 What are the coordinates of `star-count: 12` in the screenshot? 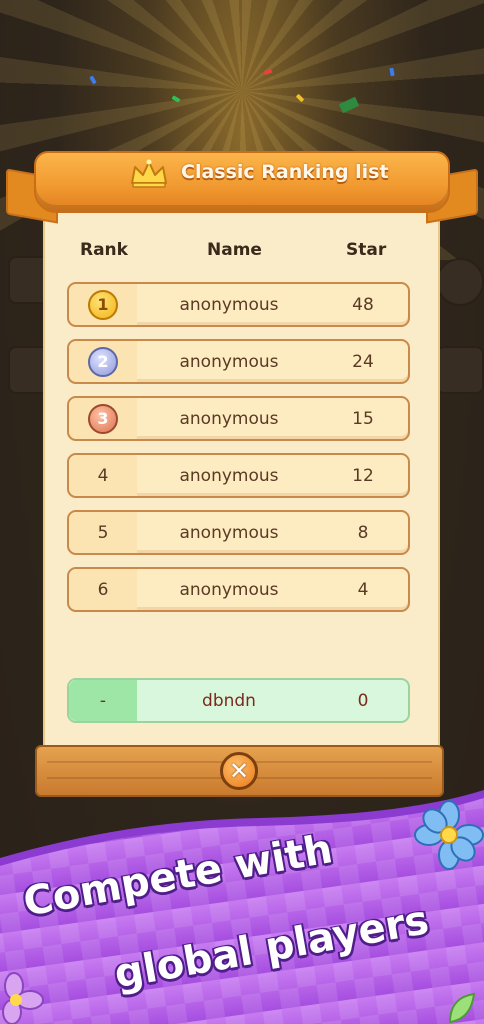 It's located at (363, 475).